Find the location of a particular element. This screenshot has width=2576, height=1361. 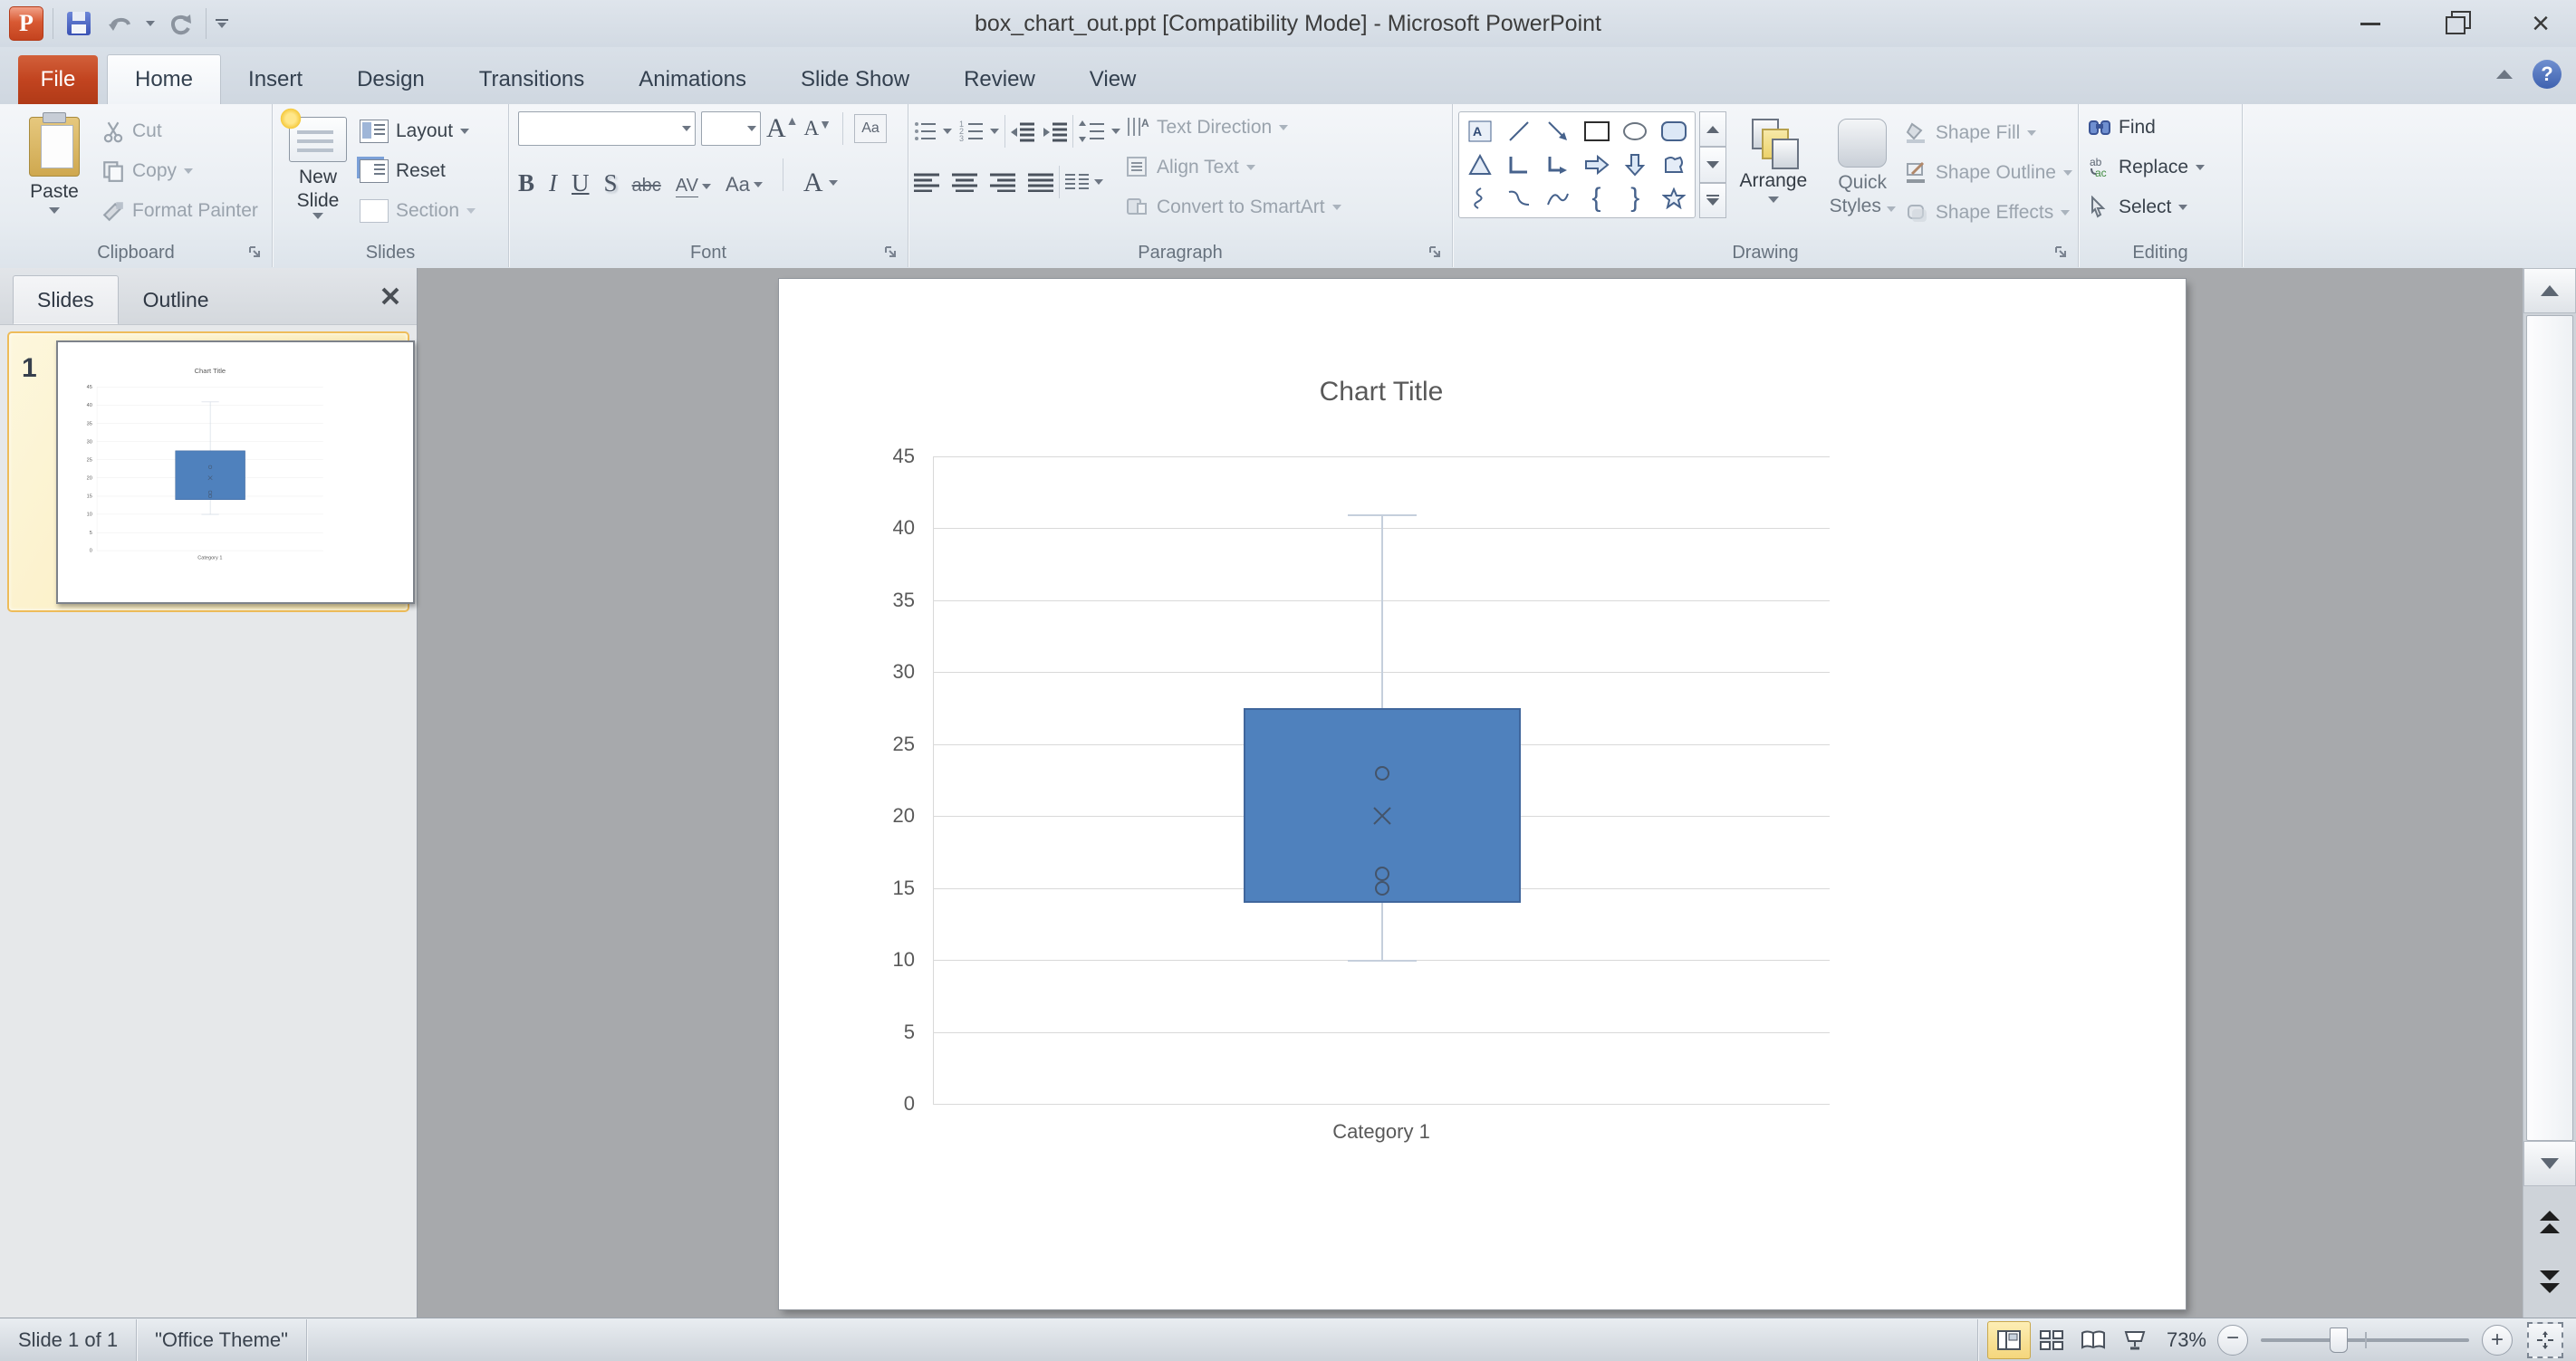

columns-button is located at coordinates (1084, 182).